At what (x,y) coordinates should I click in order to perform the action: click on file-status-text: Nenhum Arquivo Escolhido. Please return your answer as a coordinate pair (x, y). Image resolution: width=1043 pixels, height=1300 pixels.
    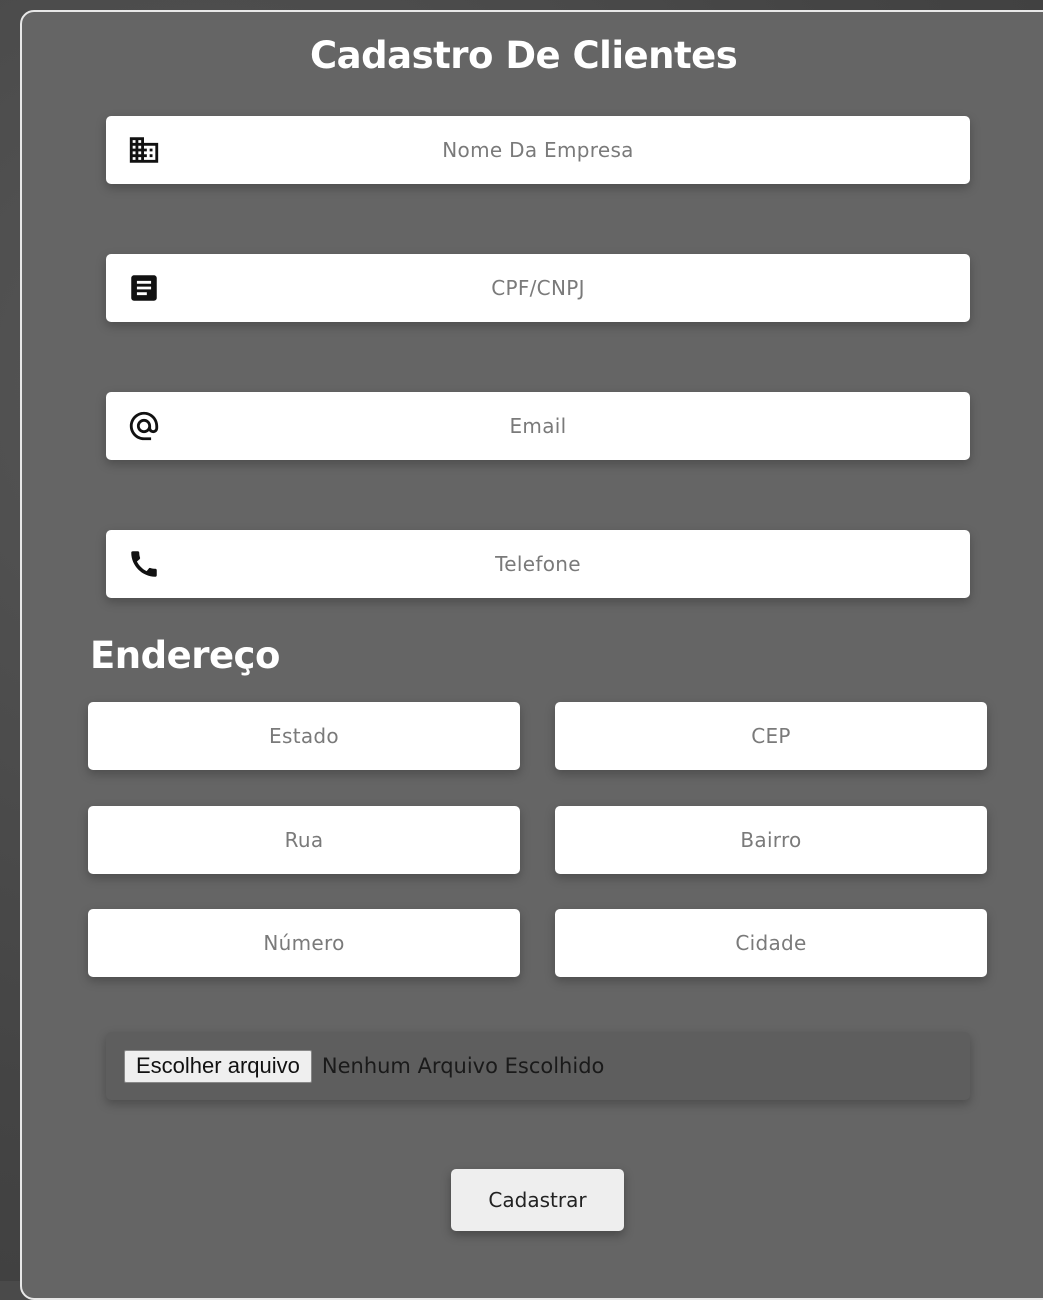
    Looking at the image, I should click on (463, 1066).